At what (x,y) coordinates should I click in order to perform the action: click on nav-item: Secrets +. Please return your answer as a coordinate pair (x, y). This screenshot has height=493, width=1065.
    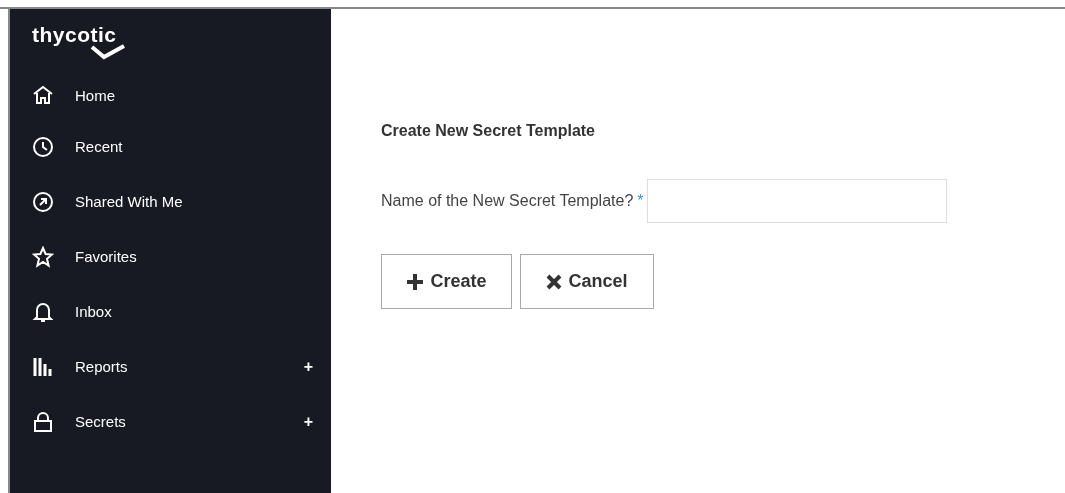
    Looking at the image, I should click on (169, 421).